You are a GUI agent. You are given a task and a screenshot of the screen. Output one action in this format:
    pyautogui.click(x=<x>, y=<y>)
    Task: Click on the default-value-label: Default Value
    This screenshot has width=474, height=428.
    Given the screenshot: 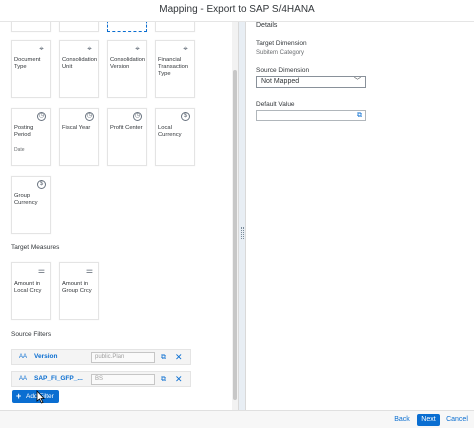 What is the action you would take?
    pyautogui.click(x=275, y=104)
    